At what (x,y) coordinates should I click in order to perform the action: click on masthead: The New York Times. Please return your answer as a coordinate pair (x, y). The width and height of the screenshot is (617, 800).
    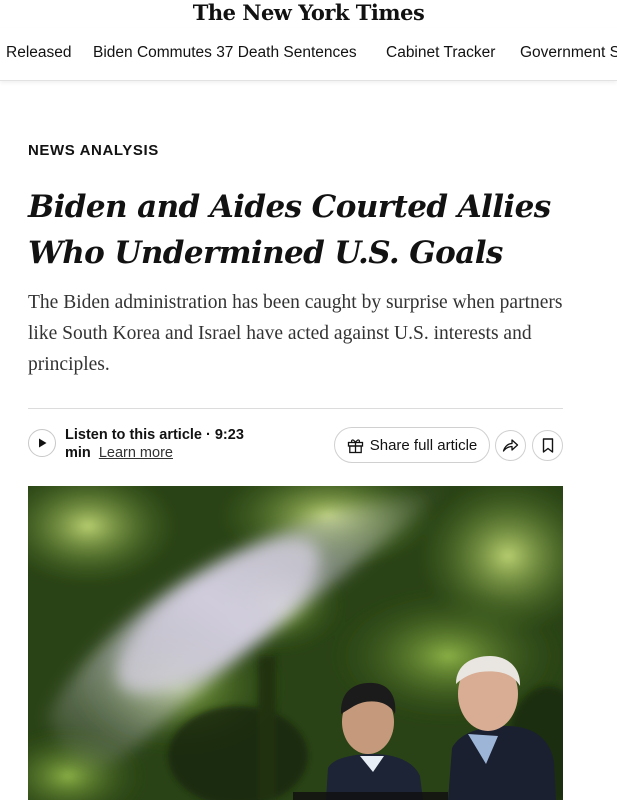
    Looking at the image, I should click on (308, 14).